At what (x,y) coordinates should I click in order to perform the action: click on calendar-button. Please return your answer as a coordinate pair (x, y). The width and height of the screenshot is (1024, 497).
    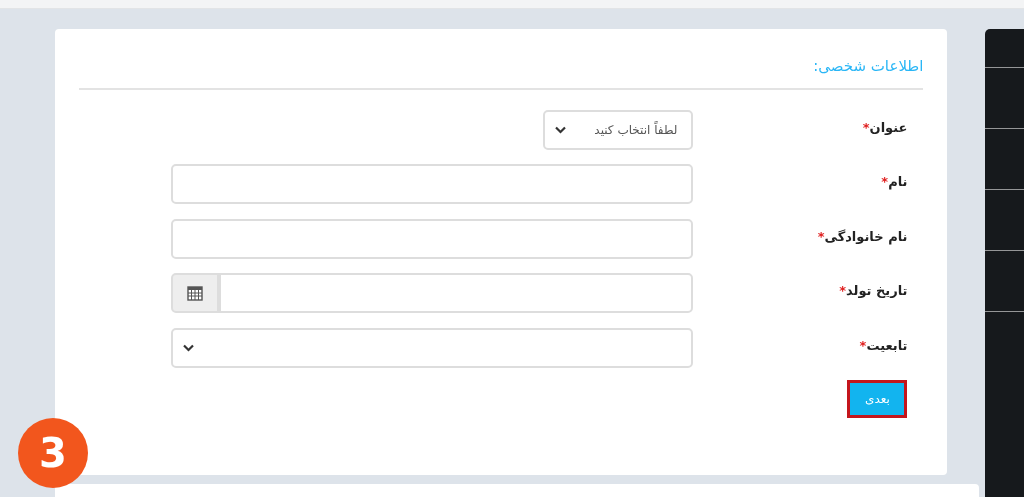
    Looking at the image, I should click on (195, 293).